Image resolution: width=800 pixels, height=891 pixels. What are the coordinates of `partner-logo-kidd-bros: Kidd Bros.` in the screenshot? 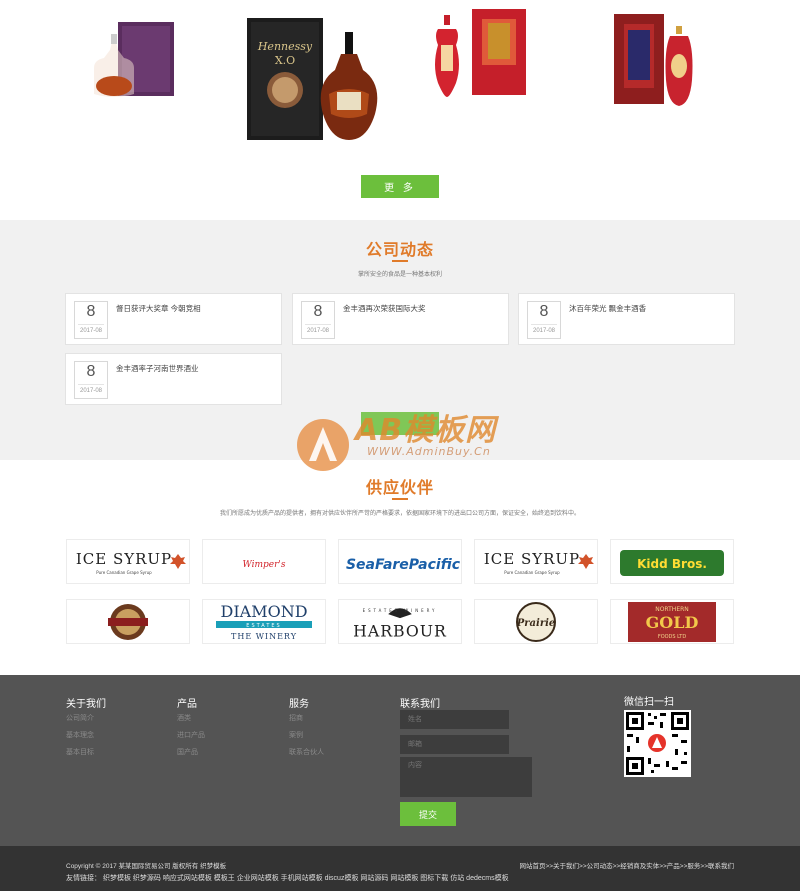 It's located at (672, 561).